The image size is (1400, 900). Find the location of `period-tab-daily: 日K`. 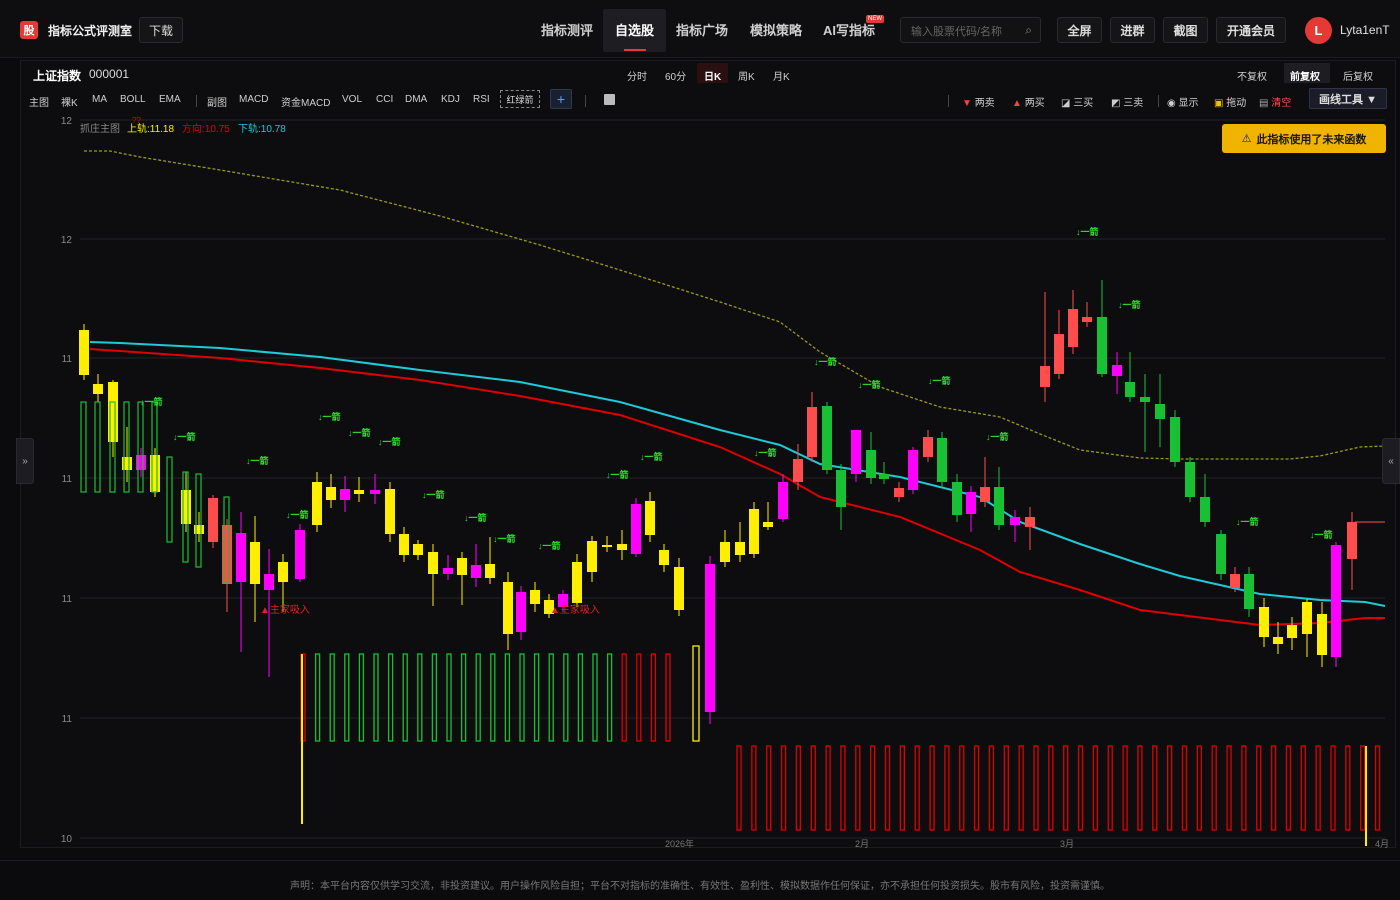

period-tab-daily: 日K is located at coordinates (712, 75).